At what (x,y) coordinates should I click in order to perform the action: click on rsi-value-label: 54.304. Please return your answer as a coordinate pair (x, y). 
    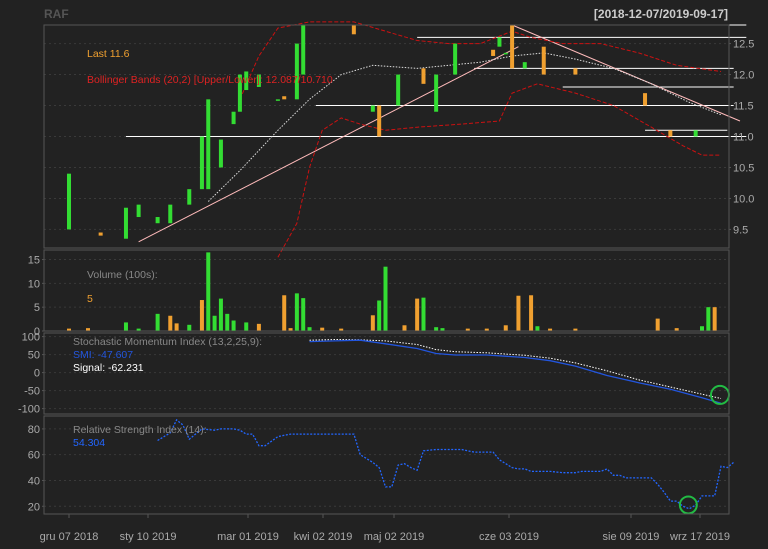
    Looking at the image, I should click on (89, 443).